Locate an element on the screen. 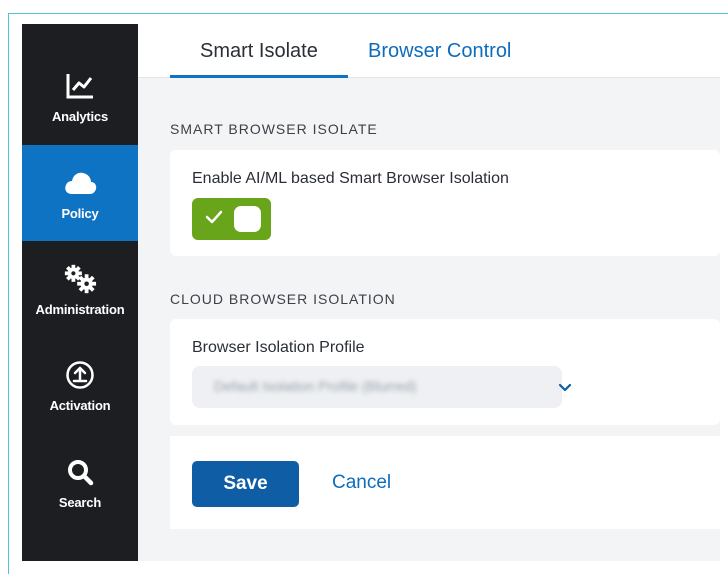 This screenshot has width=728, height=574. sidebar-item-administration: Administration is located at coordinates (80, 289).